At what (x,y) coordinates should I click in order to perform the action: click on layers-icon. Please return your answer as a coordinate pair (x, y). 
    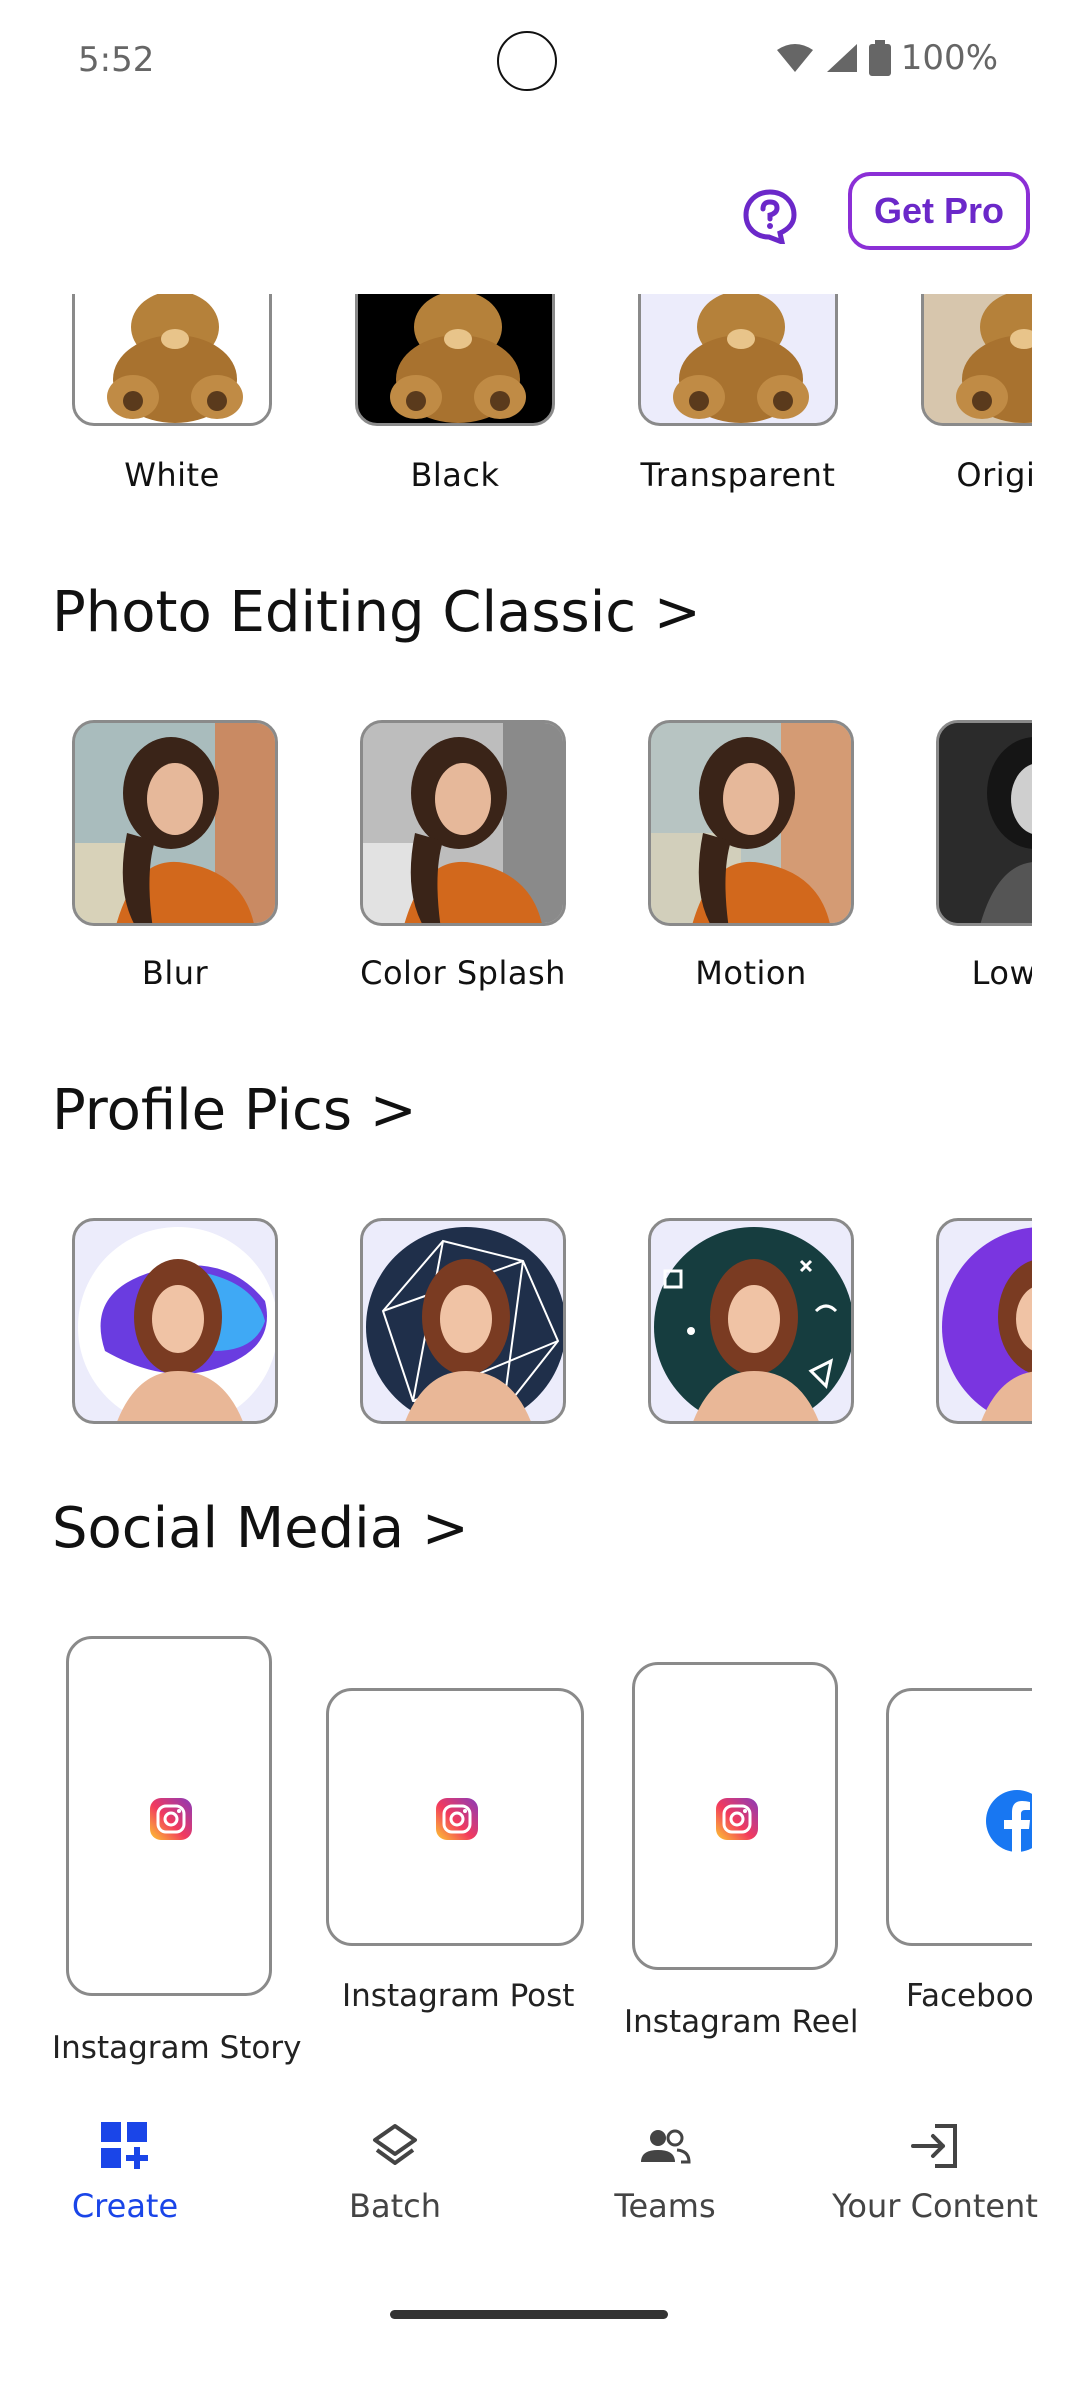
    Looking at the image, I should click on (395, 2144).